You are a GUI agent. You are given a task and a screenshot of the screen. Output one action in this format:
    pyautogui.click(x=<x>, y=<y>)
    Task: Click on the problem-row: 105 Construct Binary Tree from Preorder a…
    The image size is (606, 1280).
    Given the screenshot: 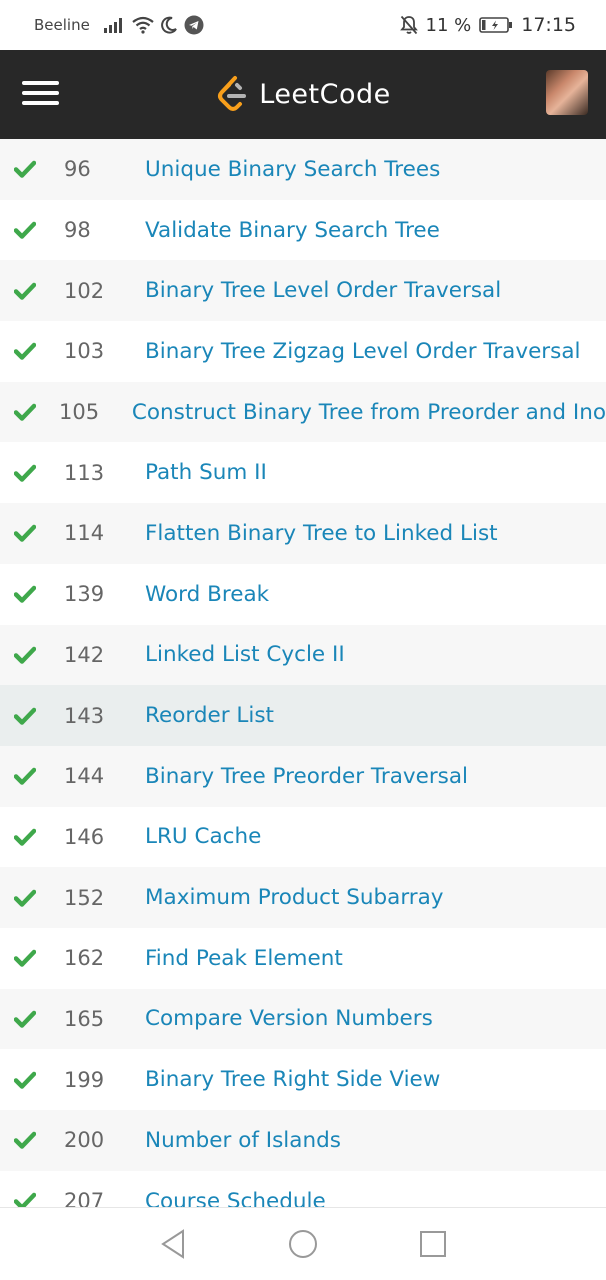 What is the action you would take?
    pyautogui.click(x=303, y=412)
    